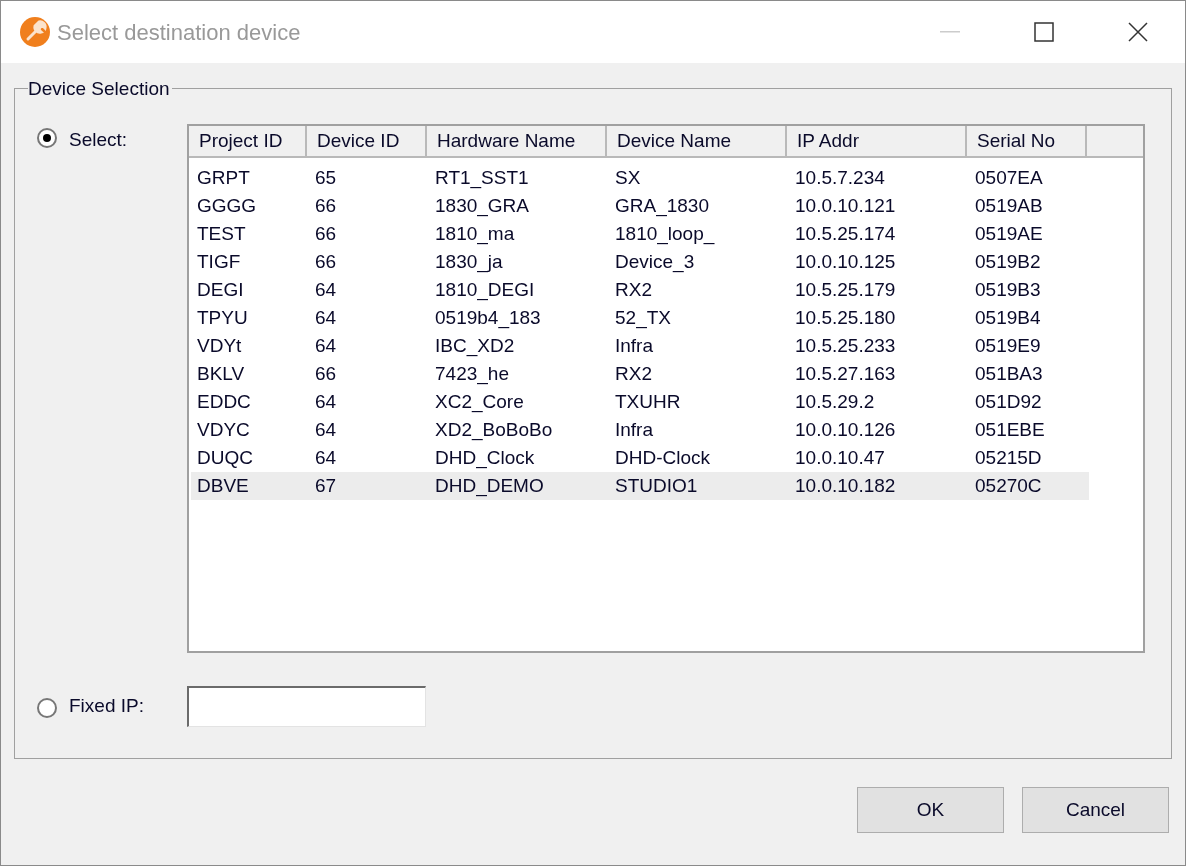 The image size is (1186, 866). Describe the element at coordinates (35, 32) in the screenshot. I see `wrench-icon` at that location.